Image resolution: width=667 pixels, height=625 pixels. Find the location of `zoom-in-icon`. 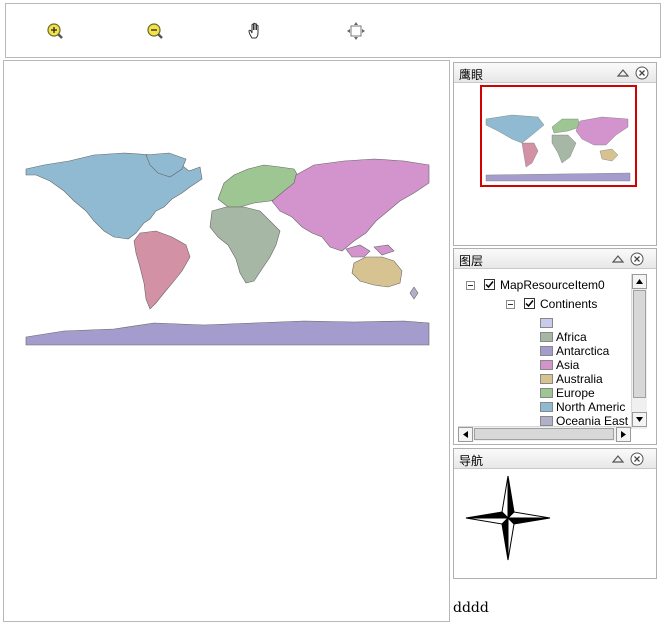

zoom-in-icon is located at coordinates (55, 31).